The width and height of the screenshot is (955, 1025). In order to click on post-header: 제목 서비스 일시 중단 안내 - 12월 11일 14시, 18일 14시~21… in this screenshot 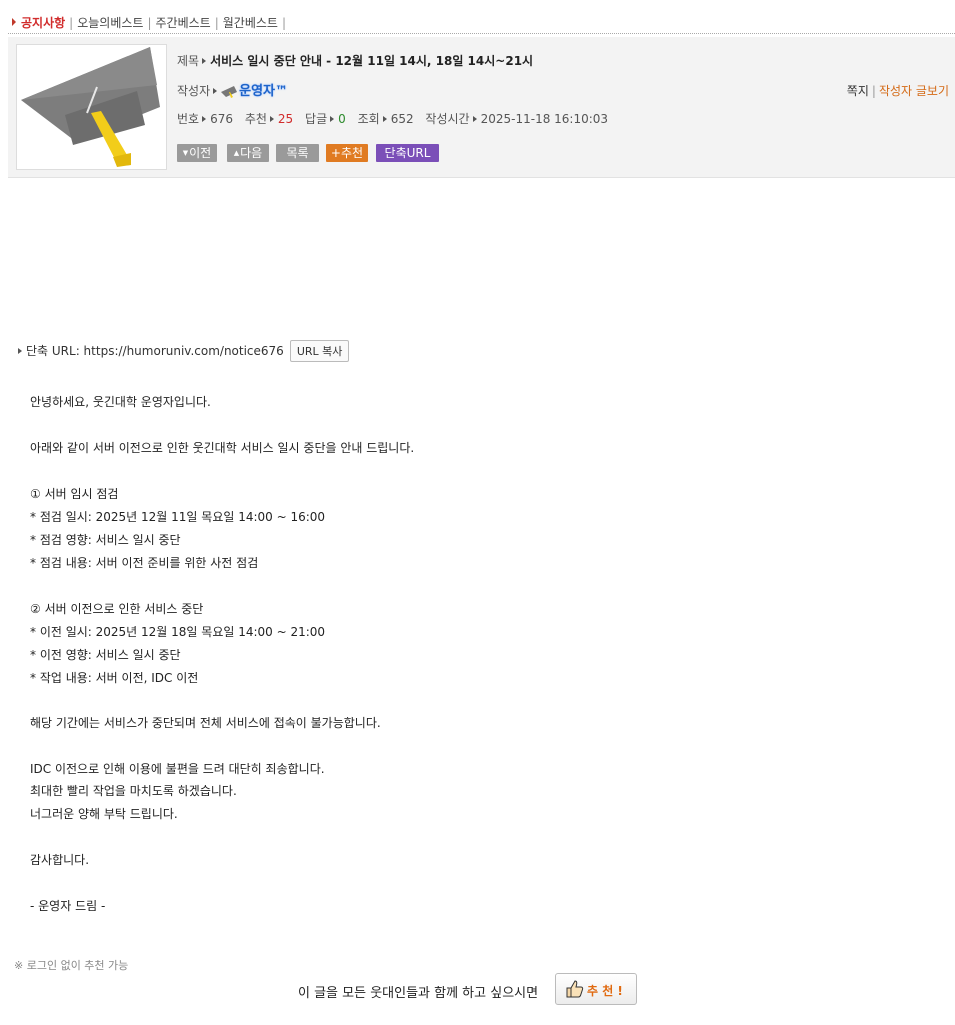, I will do `click(481, 107)`.